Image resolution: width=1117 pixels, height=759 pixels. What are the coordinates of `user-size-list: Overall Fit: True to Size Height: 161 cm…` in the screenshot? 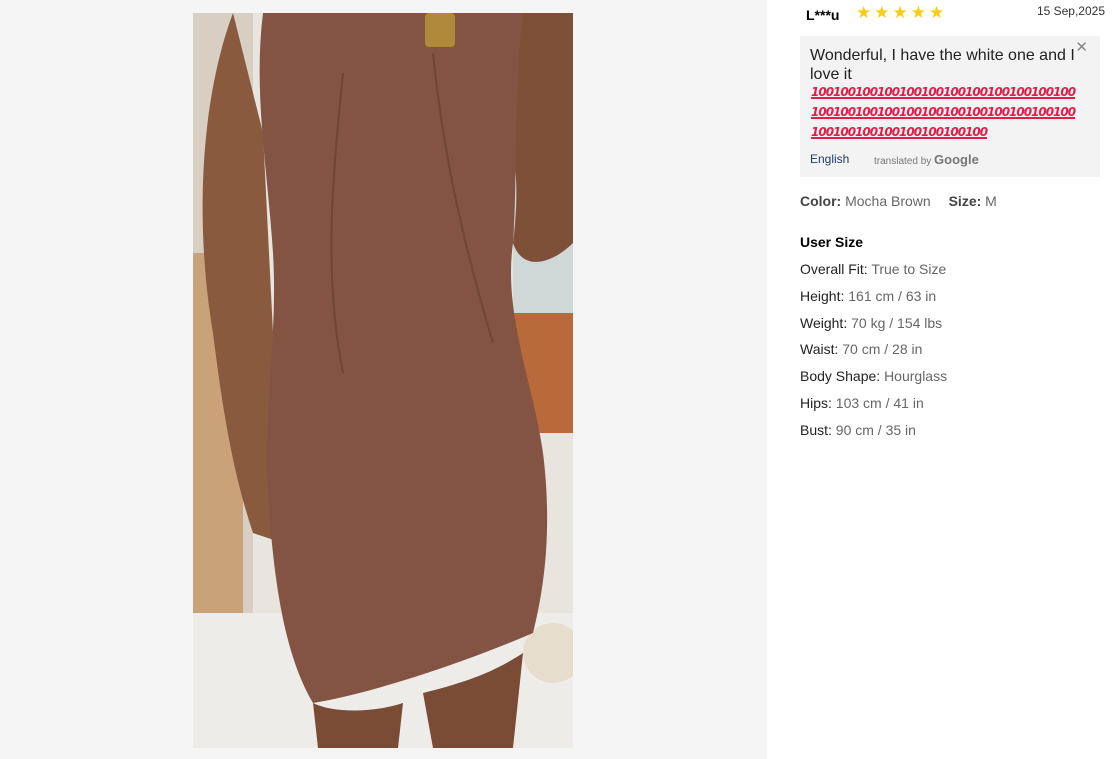 It's located at (873, 355).